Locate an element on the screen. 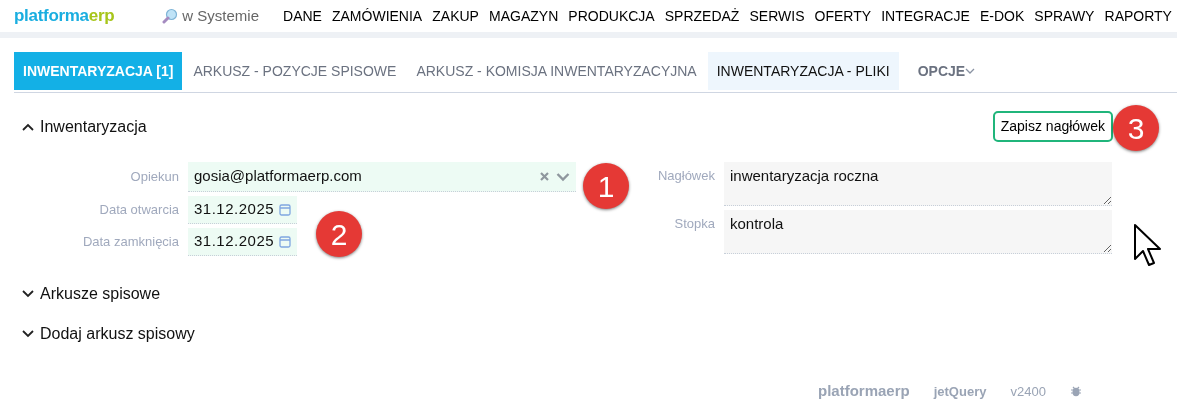 The image size is (1177, 408). tab: INWENTARYZACJA - PLIKI is located at coordinates (803, 71).